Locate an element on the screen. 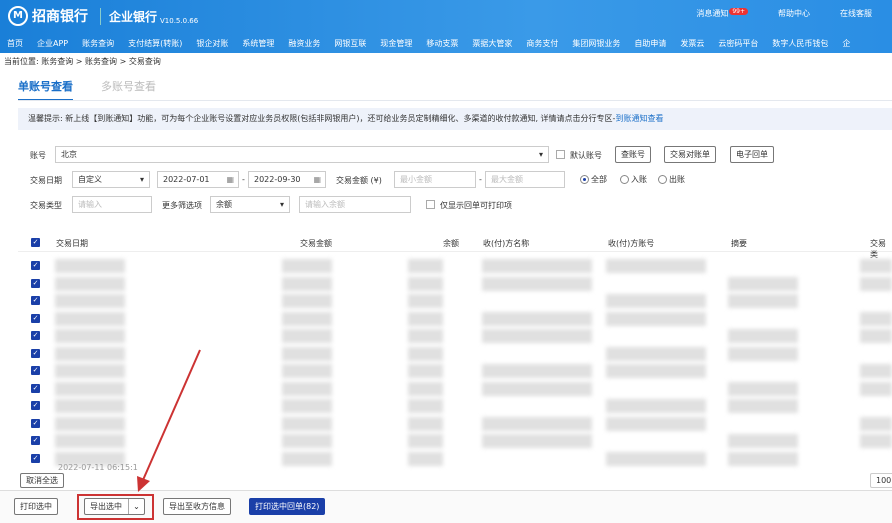  annotation-arrow is located at coordinates (169, 420).